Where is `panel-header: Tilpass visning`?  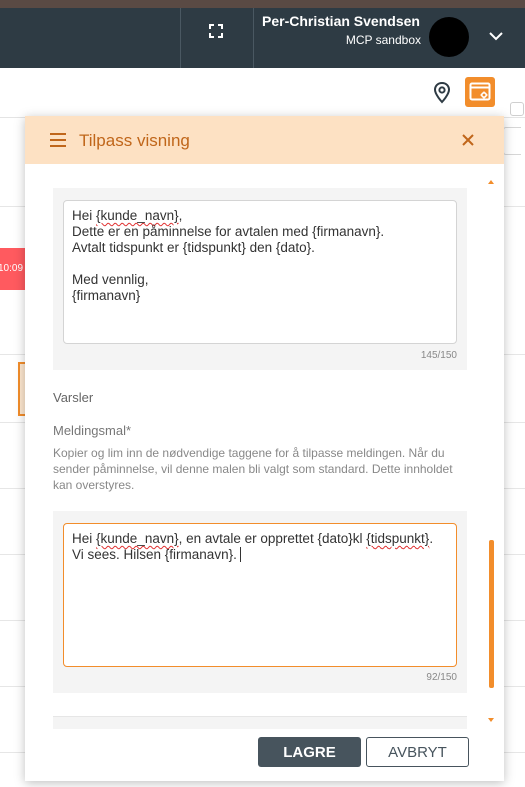
panel-header: Tilpass visning is located at coordinates (264, 140).